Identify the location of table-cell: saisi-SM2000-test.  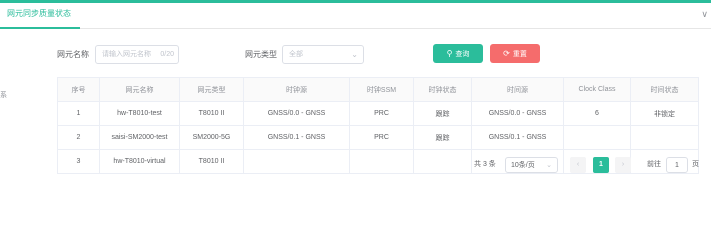
(139, 137).